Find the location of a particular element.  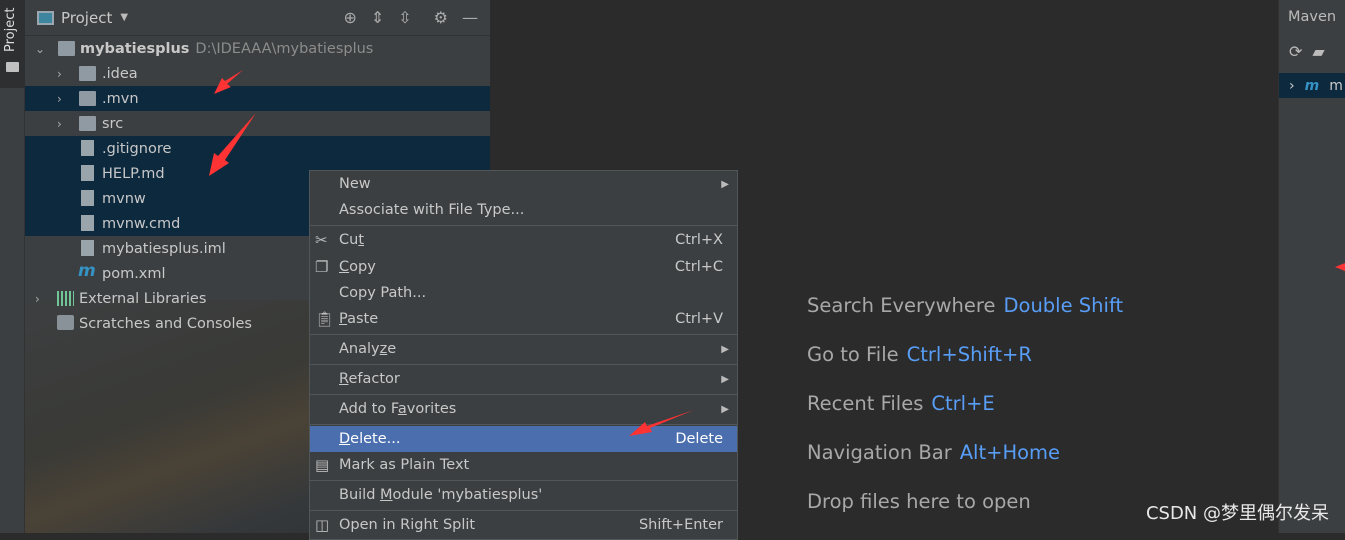

hint-label: Drop files here to open is located at coordinates (919, 501).